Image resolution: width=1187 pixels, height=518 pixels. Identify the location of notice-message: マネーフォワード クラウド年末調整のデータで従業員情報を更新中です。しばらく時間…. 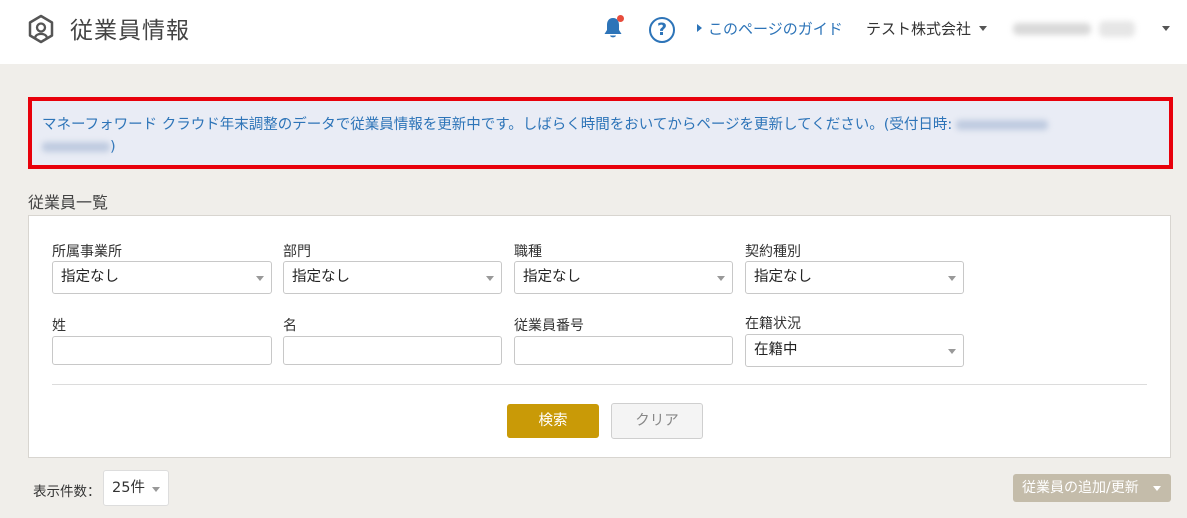
(497, 125).